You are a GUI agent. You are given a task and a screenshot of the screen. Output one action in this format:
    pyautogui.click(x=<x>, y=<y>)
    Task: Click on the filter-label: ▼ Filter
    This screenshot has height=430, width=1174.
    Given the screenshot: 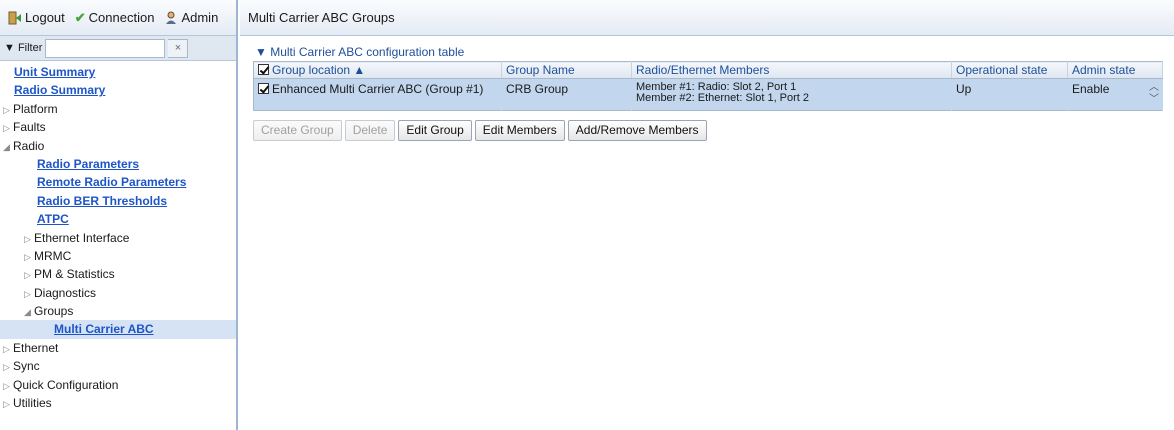 What is the action you would take?
    pyautogui.click(x=23, y=48)
    